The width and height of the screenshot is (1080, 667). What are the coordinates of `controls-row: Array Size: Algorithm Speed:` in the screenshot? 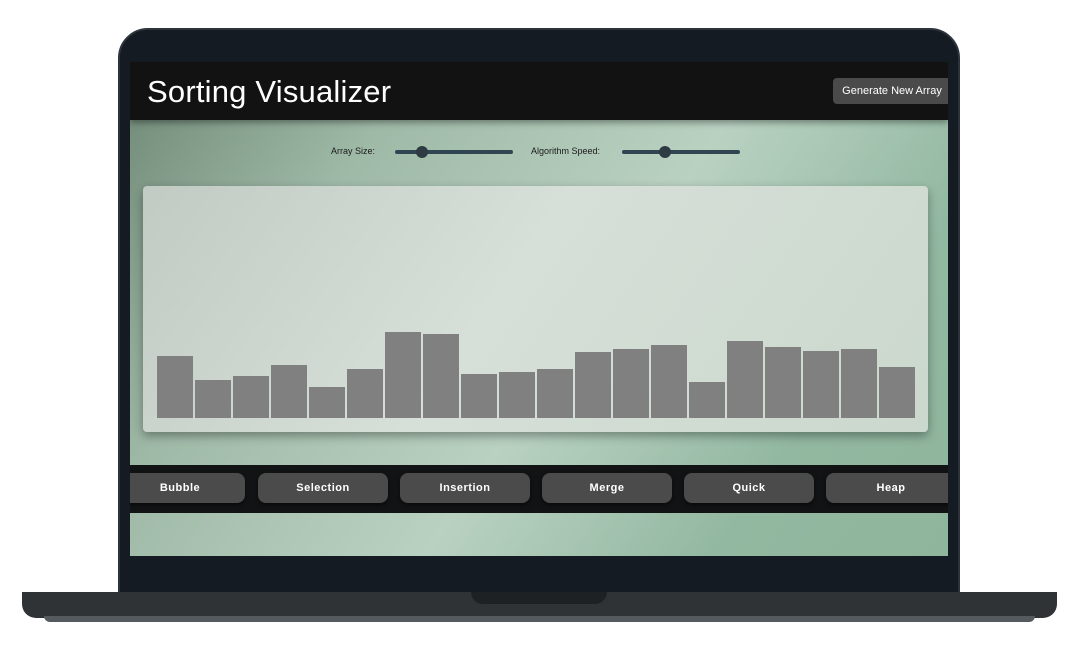 It's located at (539, 150).